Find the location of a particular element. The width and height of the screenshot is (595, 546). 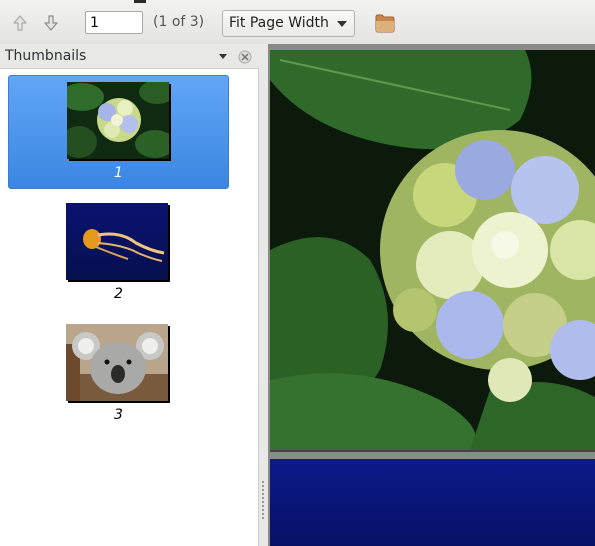

next-page-button is located at coordinates (51, 23).